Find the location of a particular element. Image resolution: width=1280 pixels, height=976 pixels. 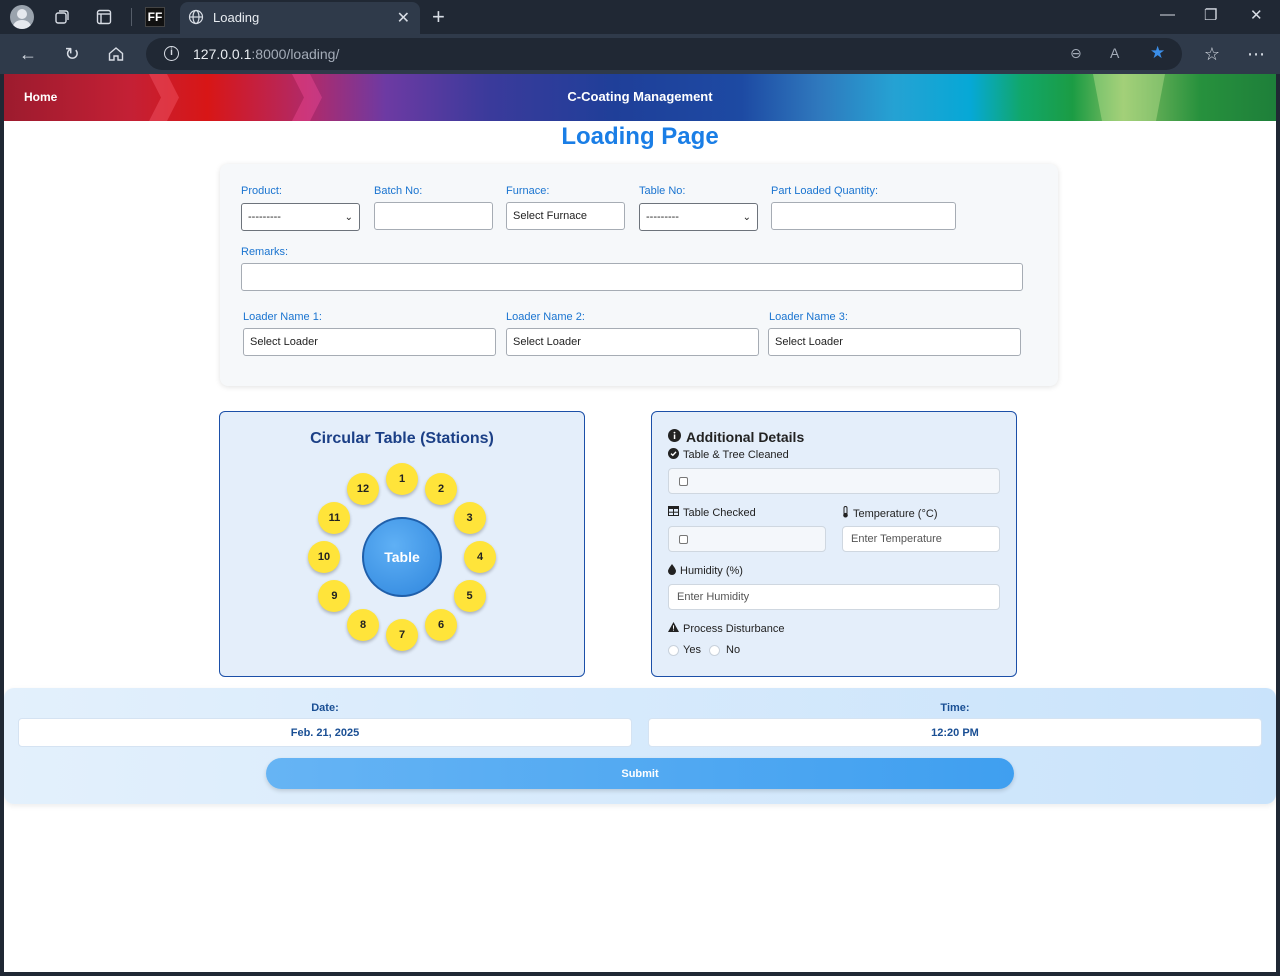

time-field: 12:20 PM is located at coordinates (955, 732).